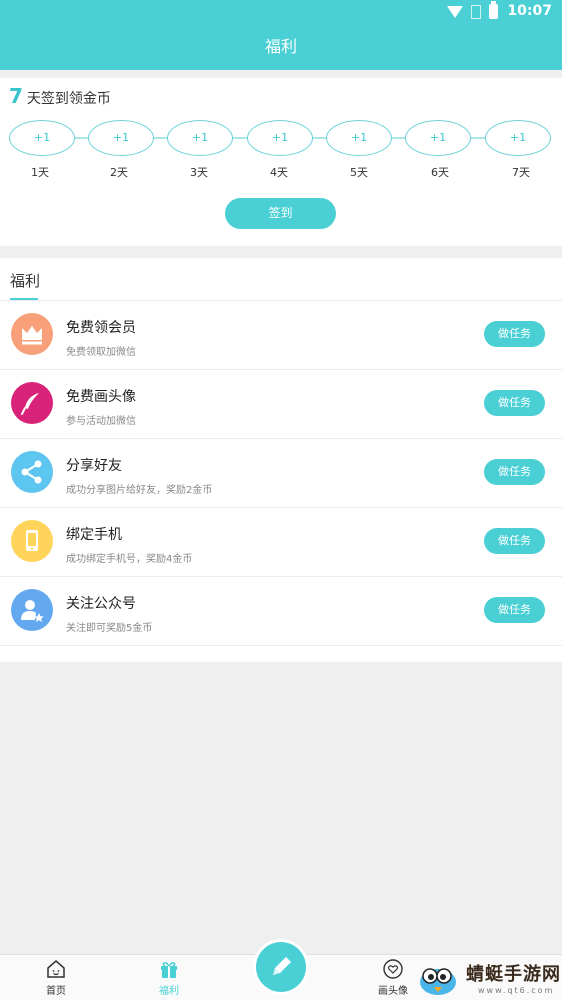 The height and width of the screenshot is (1000, 562). I want to click on task-row-avatar: 免费画头像 参与活动加微信 做任务, so click(281, 404).